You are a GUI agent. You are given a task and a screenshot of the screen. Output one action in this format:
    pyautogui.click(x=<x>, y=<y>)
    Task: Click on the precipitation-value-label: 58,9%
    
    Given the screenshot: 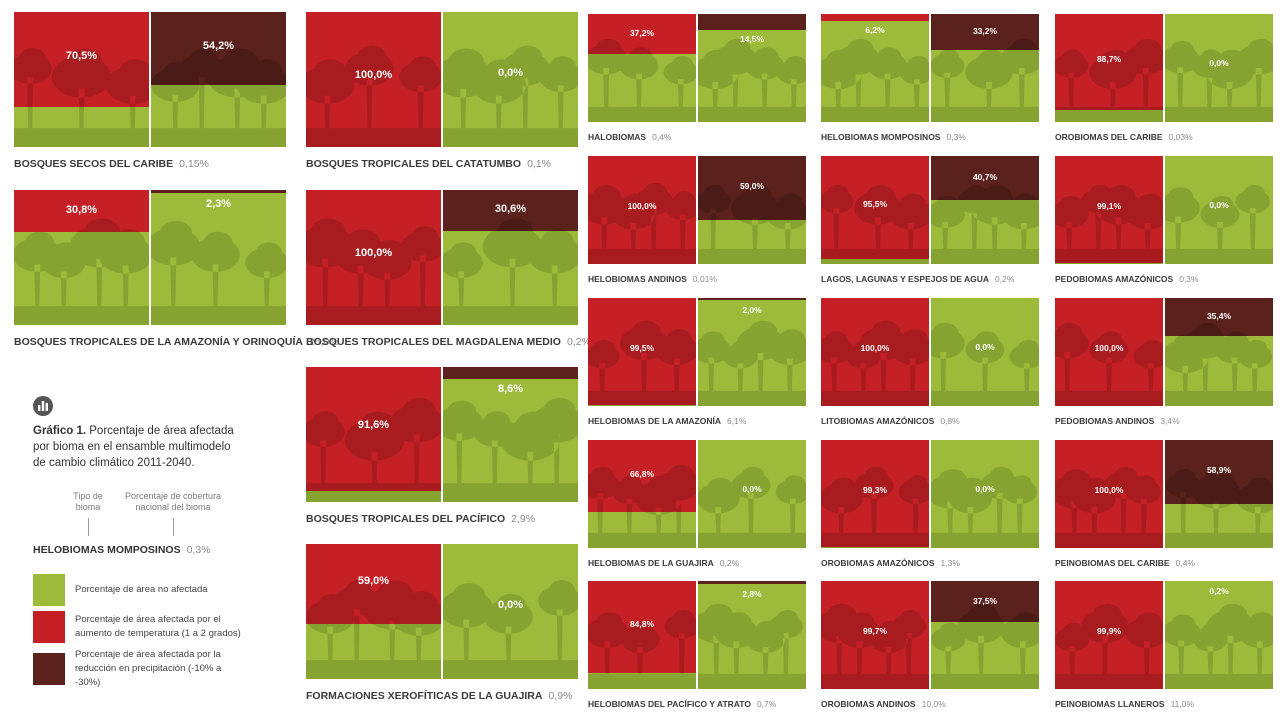 What is the action you would take?
    pyautogui.click(x=1219, y=470)
    